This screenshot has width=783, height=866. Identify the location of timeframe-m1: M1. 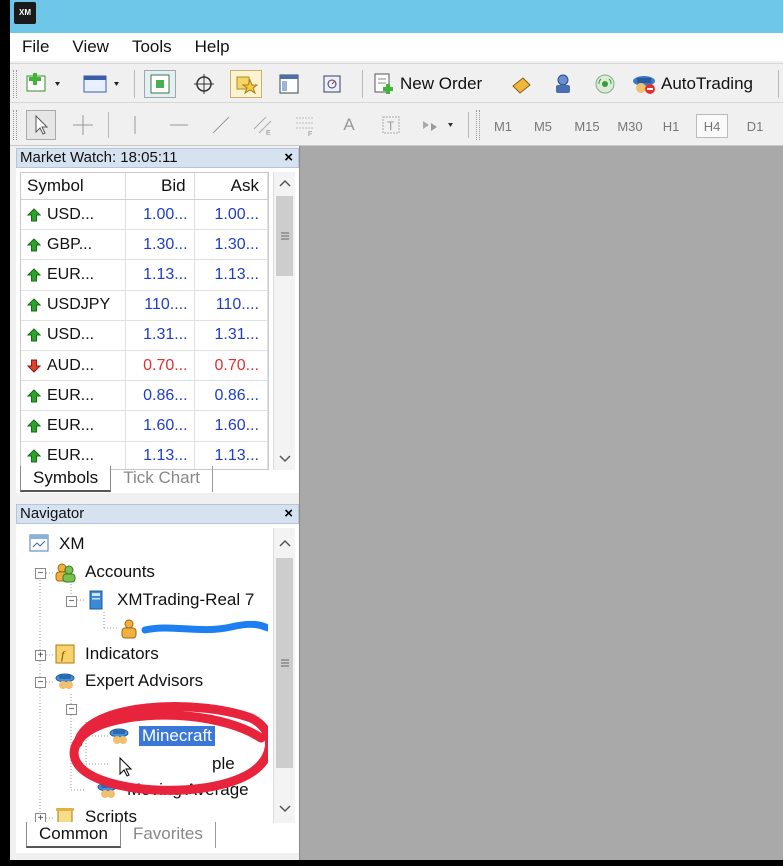
(503, 126).